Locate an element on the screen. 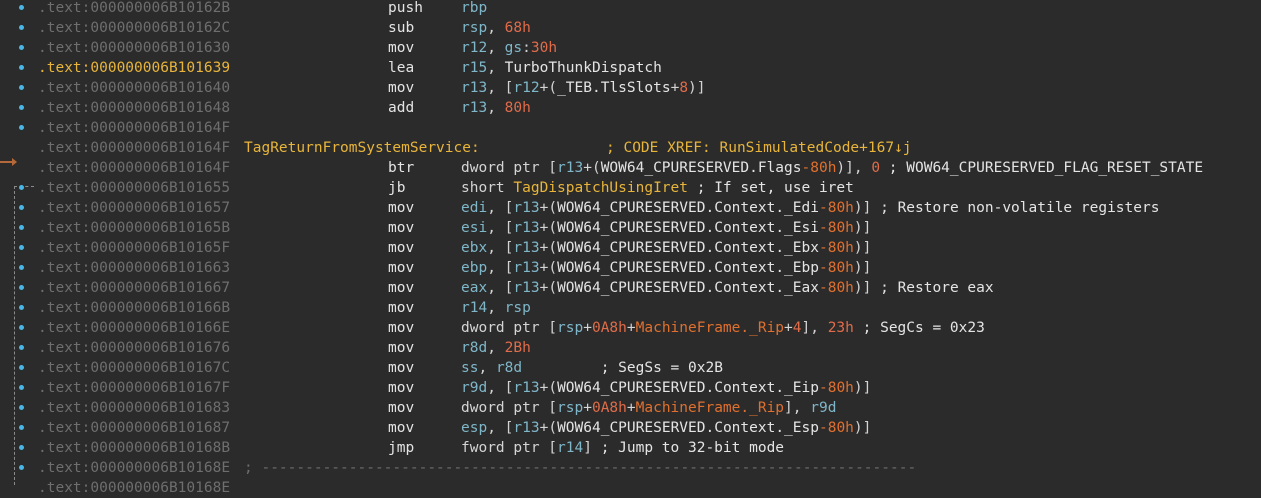  instruction-operands: fword ptr [r14] ; Jump to 32-bit mode is located at coordinates (622, 448).